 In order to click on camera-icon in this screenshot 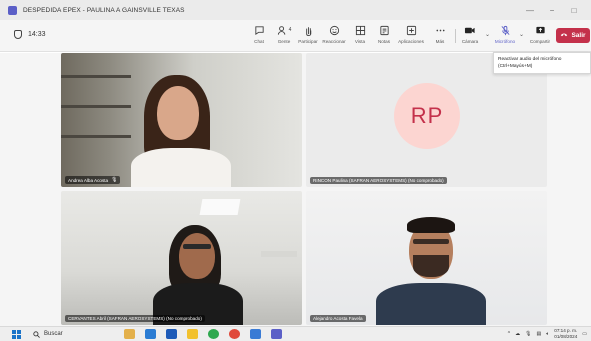, I will do `click(470, 30)`.